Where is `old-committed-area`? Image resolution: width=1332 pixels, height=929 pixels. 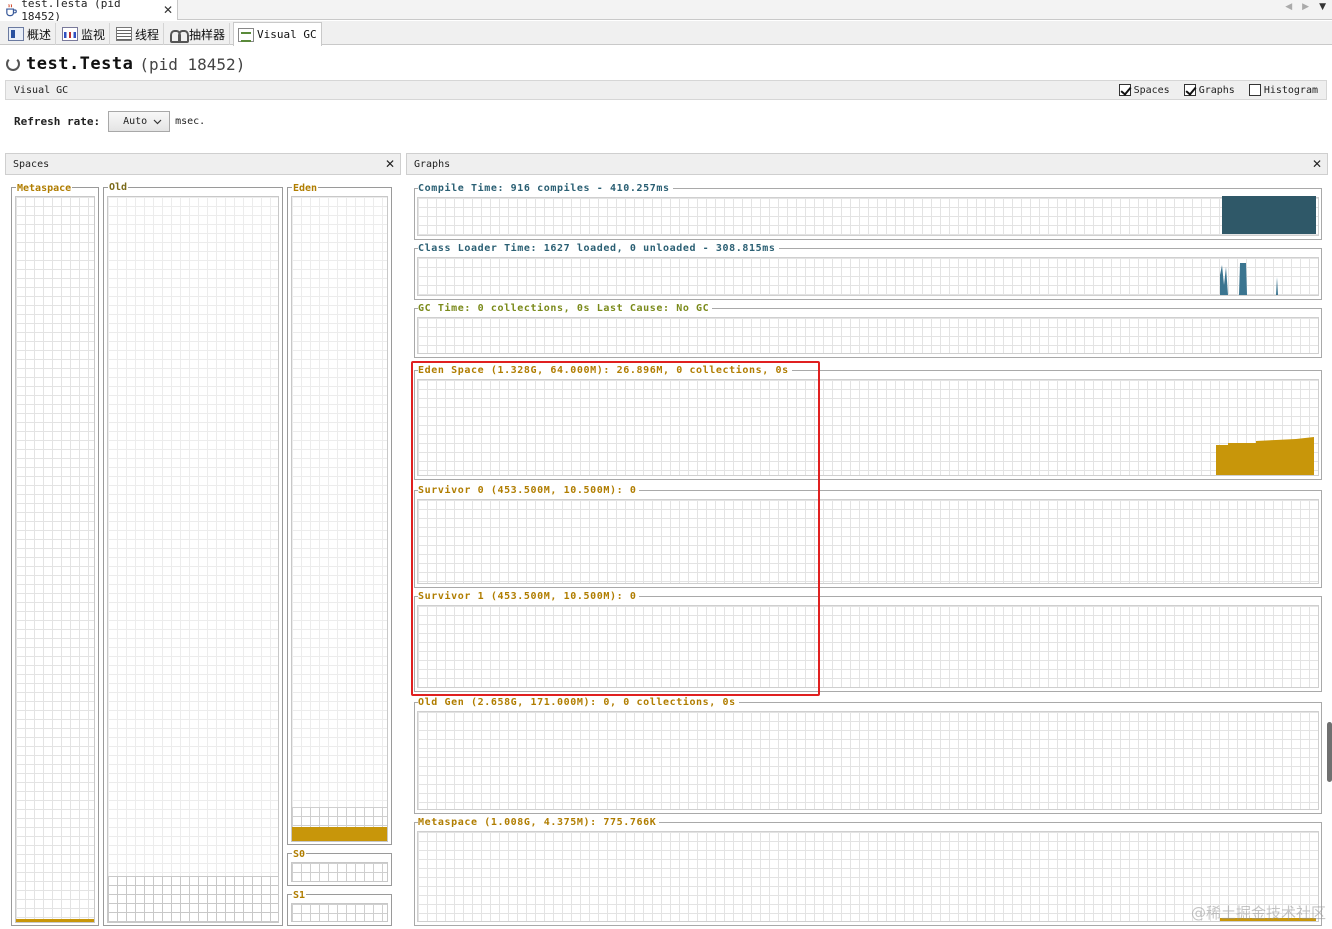
old-committed-area is located at coordinates (193, 899).